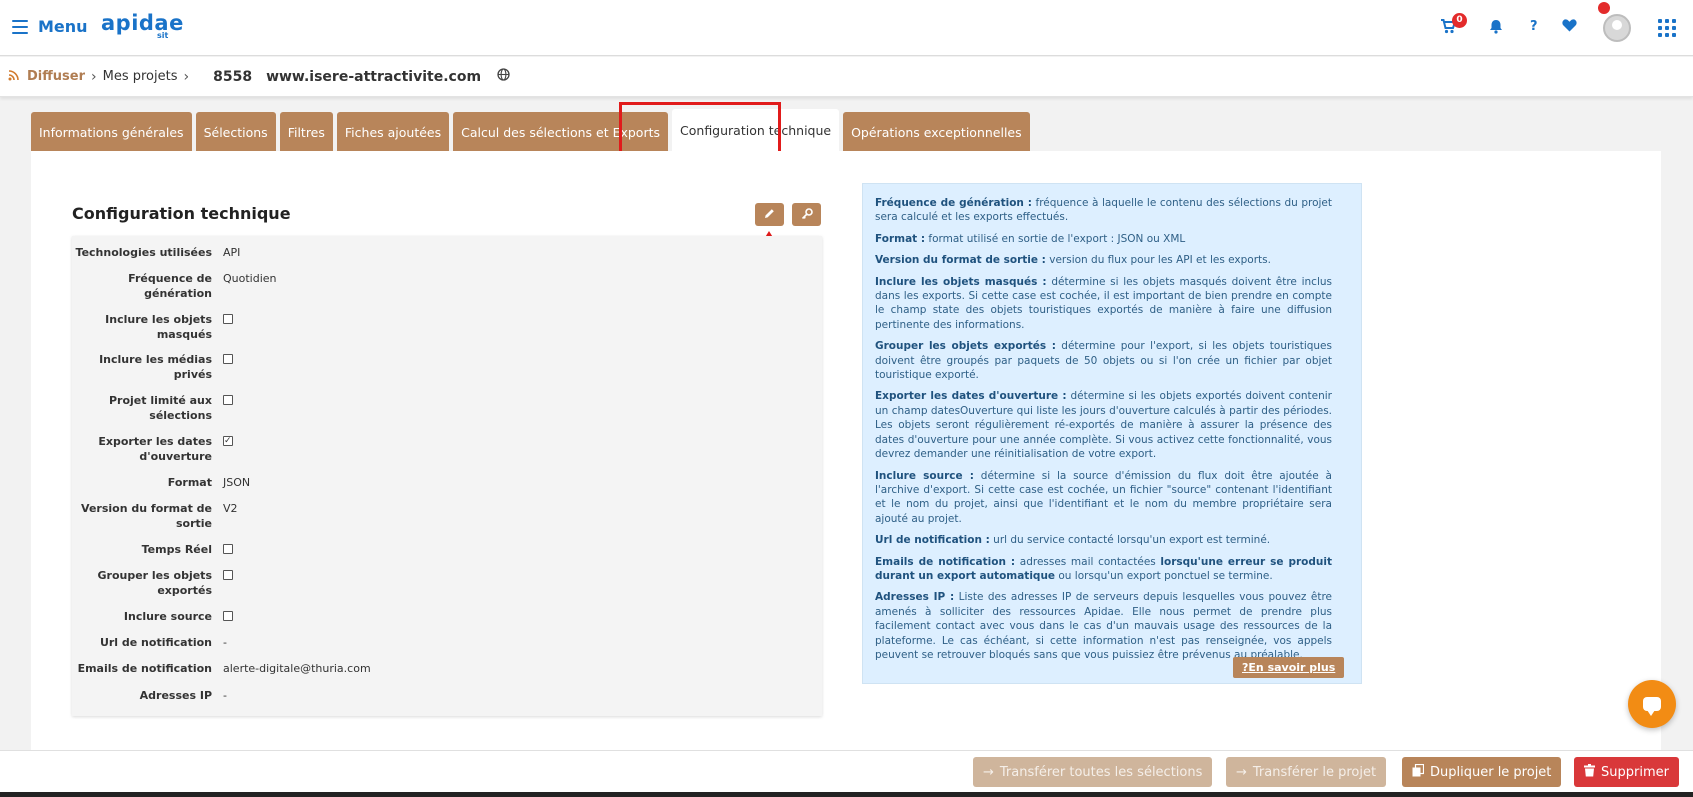 This screenshot has width=1693, height=797. I want to click on transfer-project-button: → Transférer le projet, so click(1306, 772).